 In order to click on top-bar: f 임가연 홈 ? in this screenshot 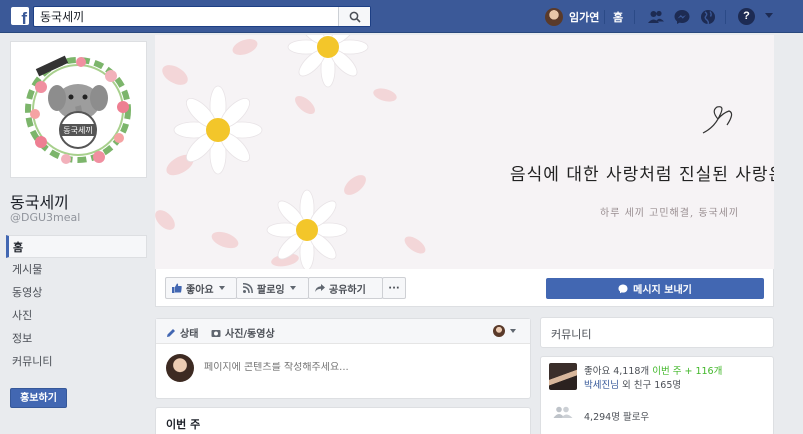, I will do `click(401, 16)`.